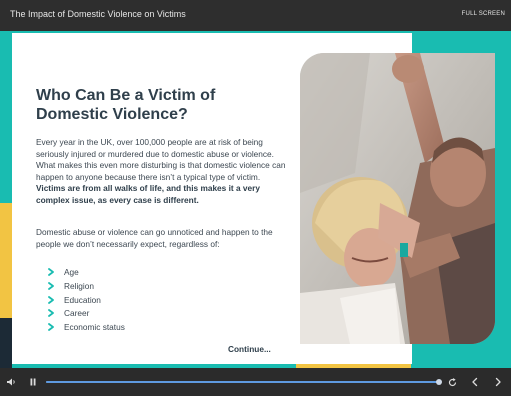  Describe the element at coordinates (6, 343) in the screenshot. I see `dark-accent-left` at that location.